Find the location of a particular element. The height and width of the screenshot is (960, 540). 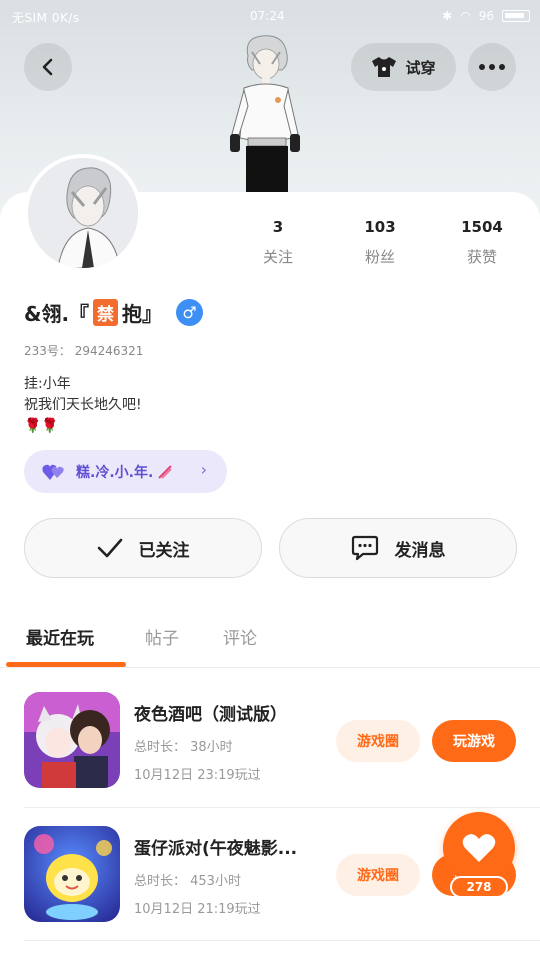

send-message-label: 发消息 is located at coordinates (420, 550).